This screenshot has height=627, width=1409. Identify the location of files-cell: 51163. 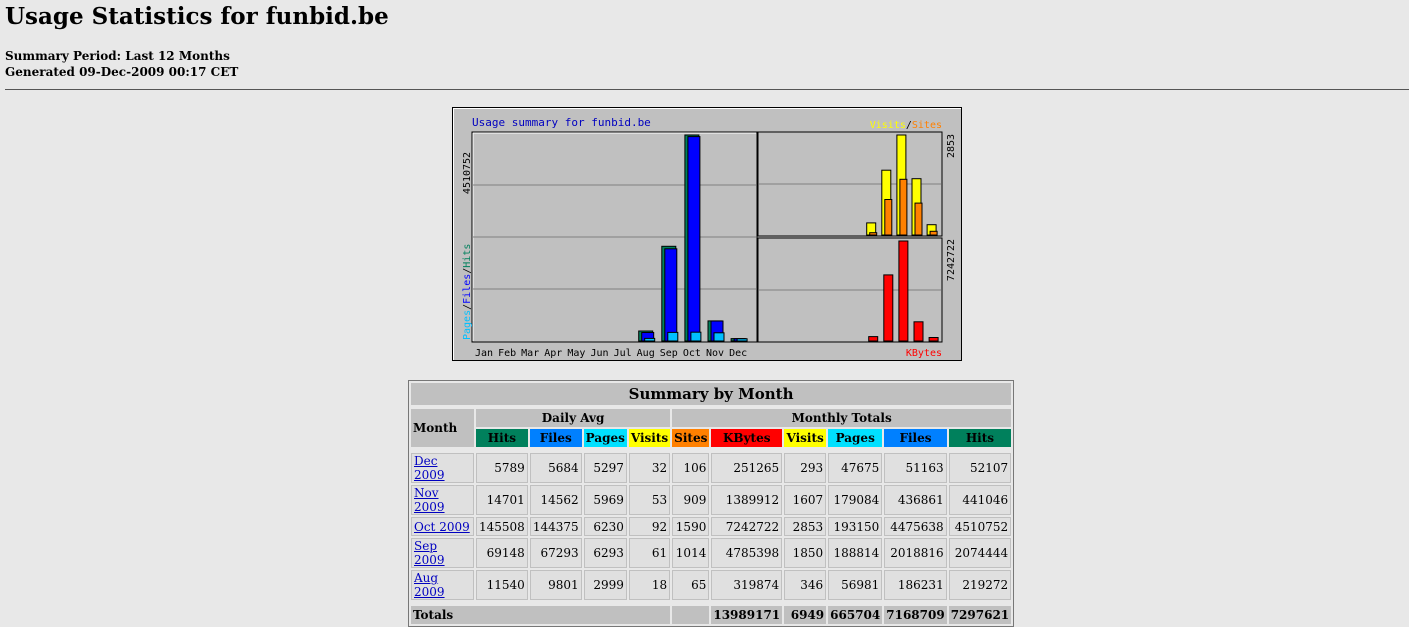
(915, 468).